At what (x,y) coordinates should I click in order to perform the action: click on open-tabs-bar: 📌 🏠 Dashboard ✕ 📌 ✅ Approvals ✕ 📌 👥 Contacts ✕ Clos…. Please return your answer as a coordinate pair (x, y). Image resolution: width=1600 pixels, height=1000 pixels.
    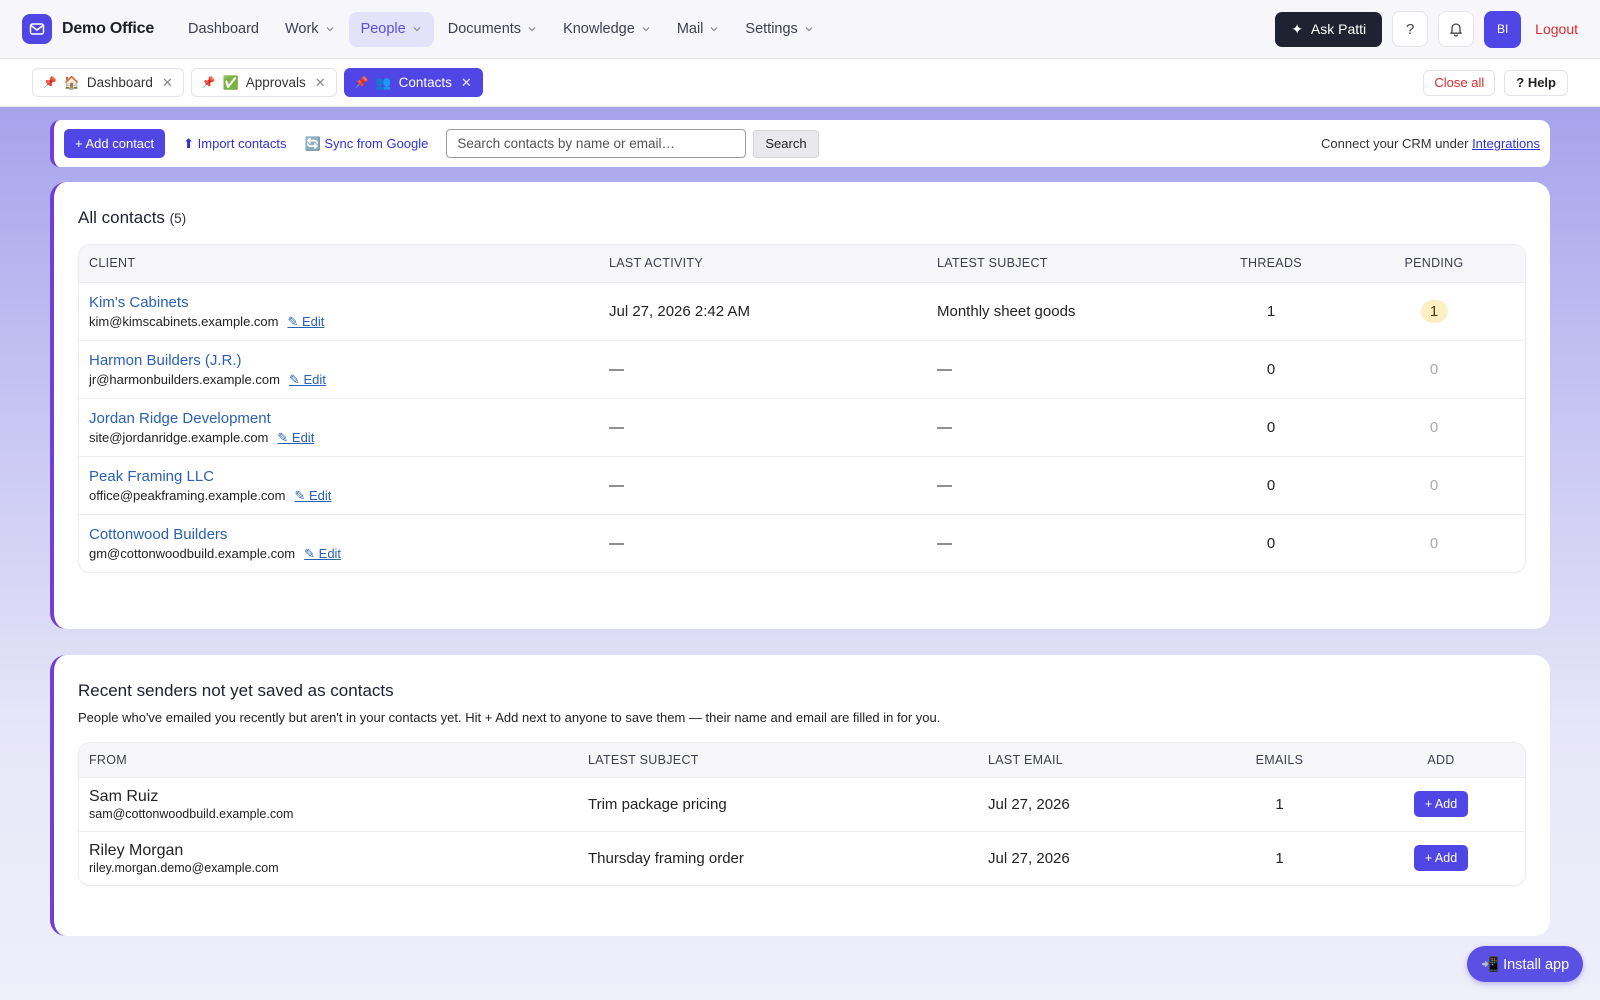
    Looking at the image, I should click on (800, 83).